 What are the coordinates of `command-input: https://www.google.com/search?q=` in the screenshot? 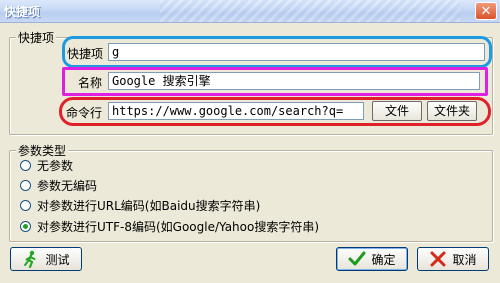 It's located at (236, 111).